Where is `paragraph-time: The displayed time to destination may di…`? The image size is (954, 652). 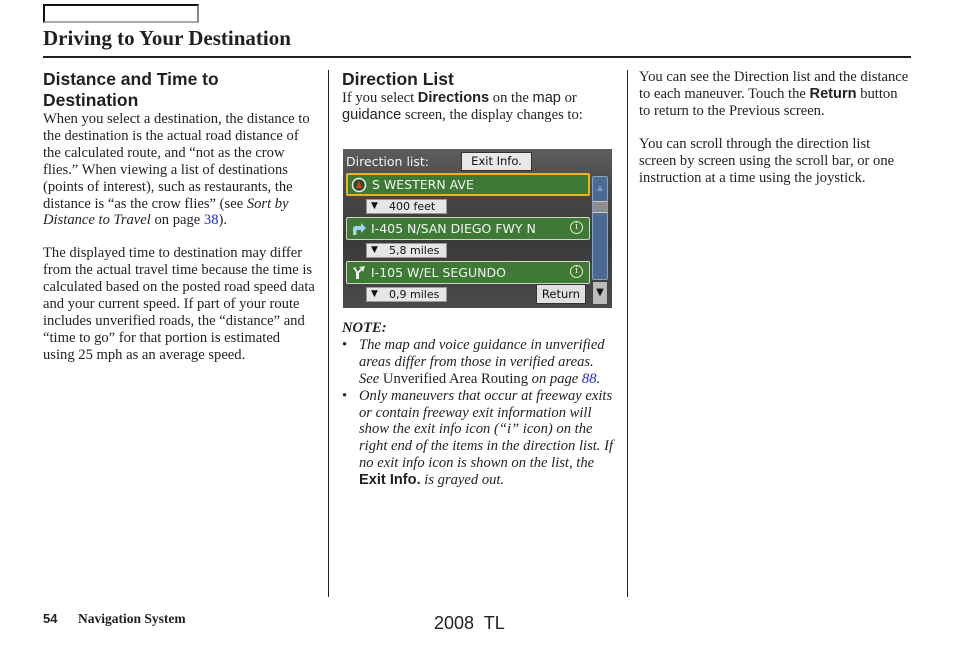 paragraph-time: The displayed time to destination may di… is located at coordinates (179, 304).